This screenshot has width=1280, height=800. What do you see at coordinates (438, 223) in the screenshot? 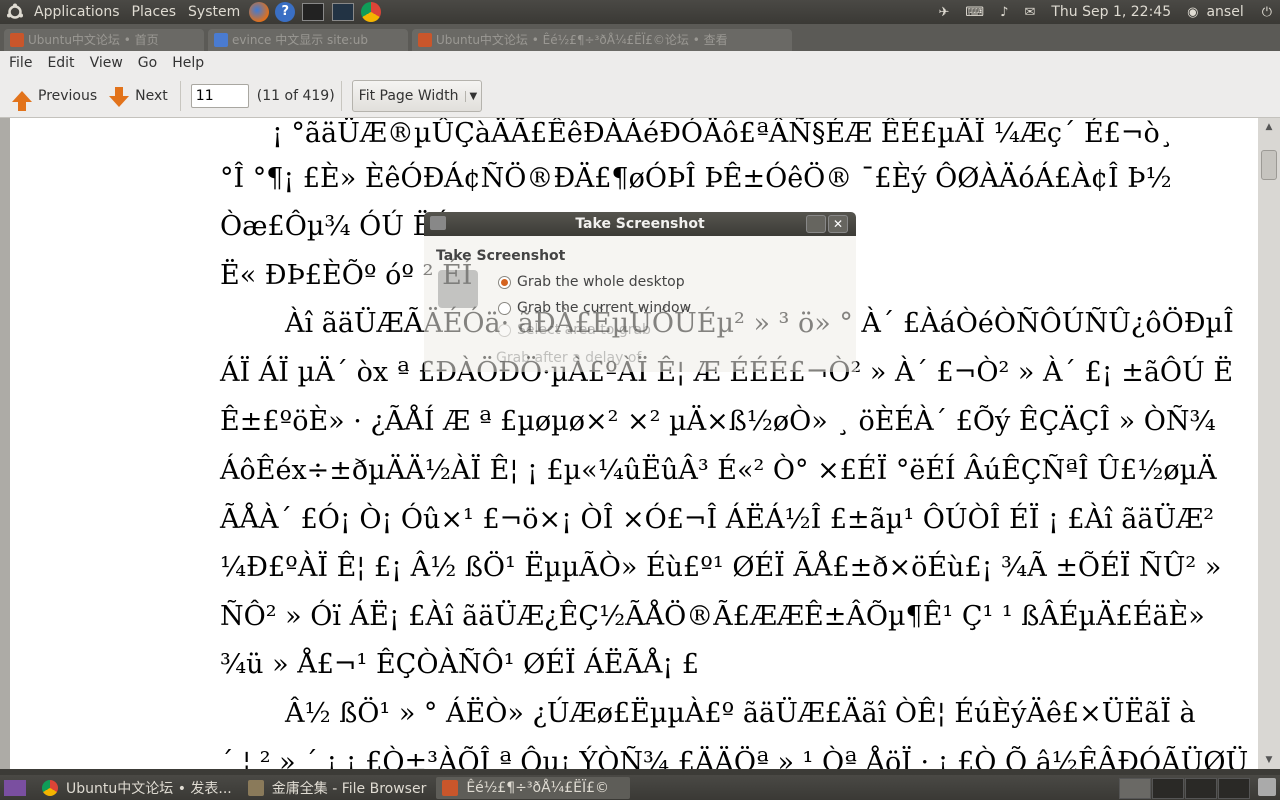
I see `camera-icon` at bounding box center [438, 223].